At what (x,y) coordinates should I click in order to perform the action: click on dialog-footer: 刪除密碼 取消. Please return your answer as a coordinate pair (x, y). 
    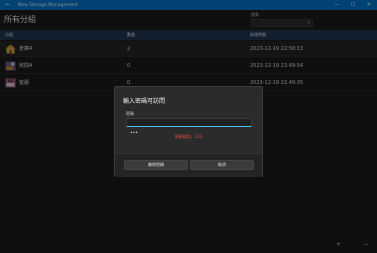
    Looking at the image, I should click on (188, 165).